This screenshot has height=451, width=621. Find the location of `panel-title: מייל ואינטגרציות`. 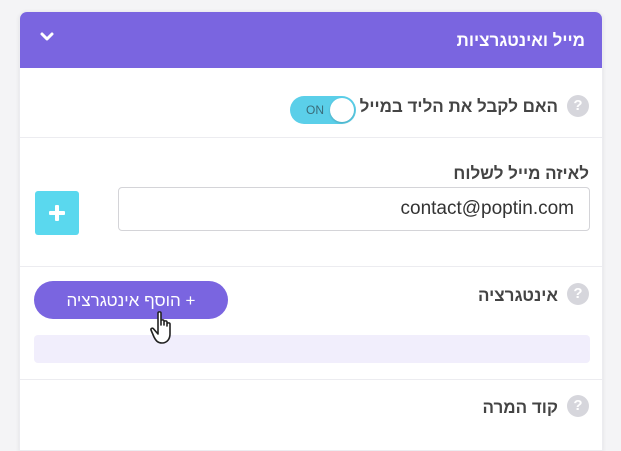

panel-title: מייל ואינטגרציות is located at coordinates (520, 40).